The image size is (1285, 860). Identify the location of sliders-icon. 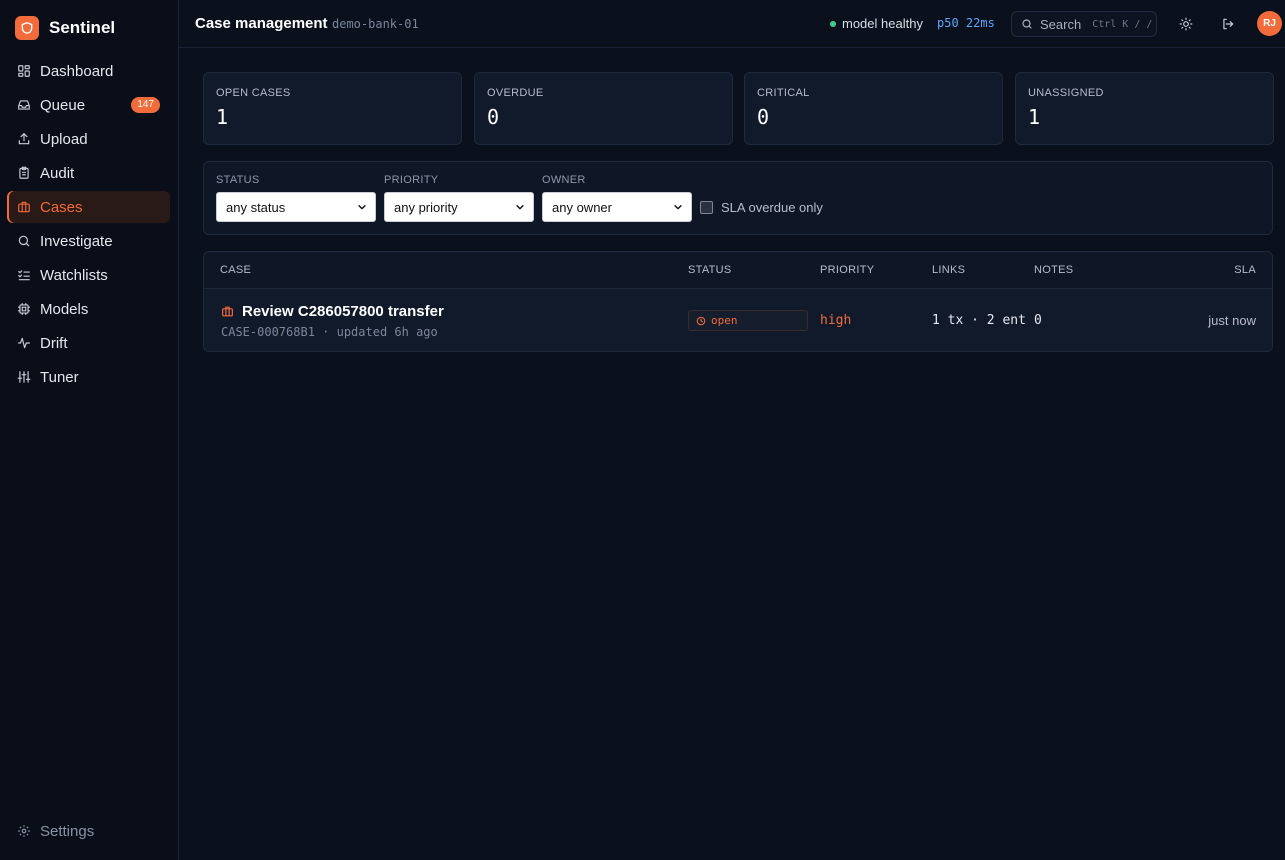
(24, 377).